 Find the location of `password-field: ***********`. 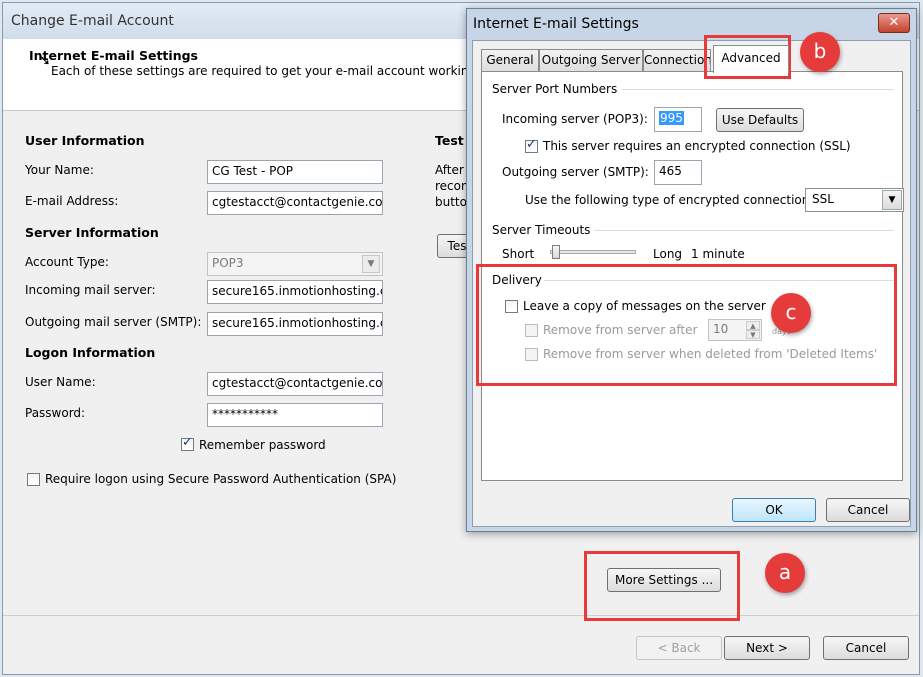

password-field: *********** is located at coordinates (295, 415).